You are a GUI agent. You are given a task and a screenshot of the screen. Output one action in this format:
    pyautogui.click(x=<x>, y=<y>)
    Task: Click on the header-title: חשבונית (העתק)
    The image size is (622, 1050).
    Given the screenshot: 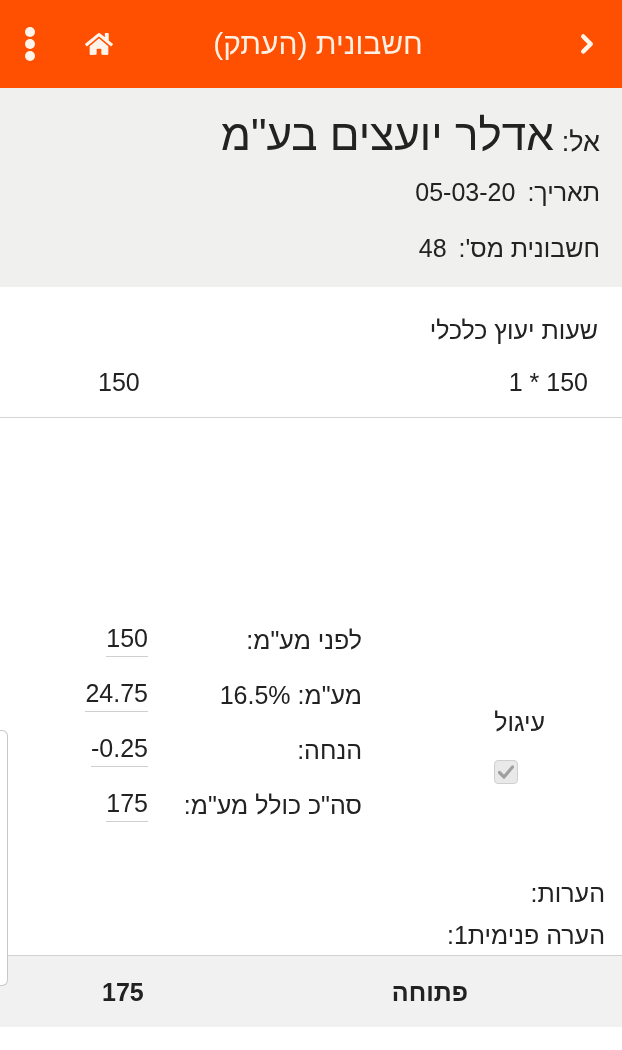 What is the action you would take?
    pyautogui.click(x=318, y=44)
    